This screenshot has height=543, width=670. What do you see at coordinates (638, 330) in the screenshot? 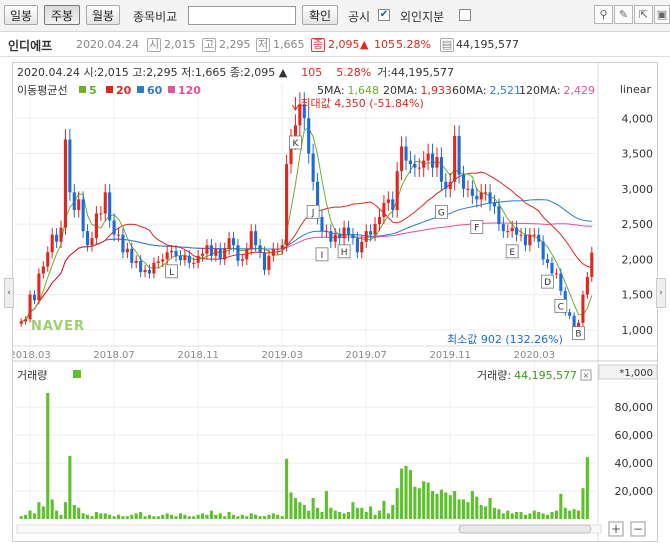
I see `price-tick-label: 1,000` at bounding box center [638, 330].